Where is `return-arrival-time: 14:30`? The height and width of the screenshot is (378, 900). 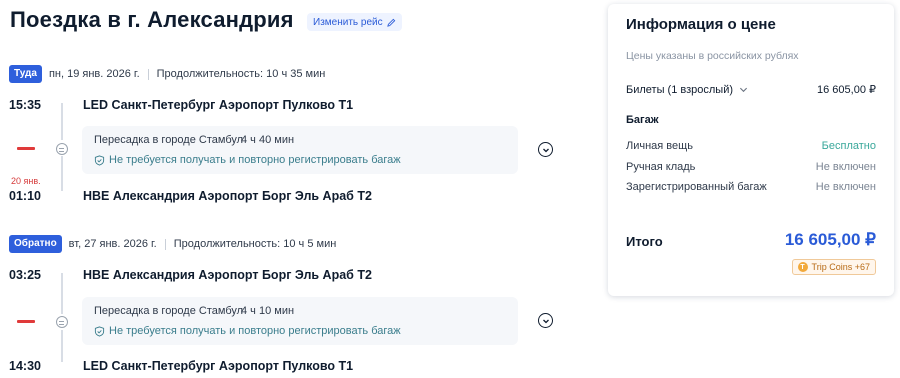 return-arrival-time: 14:30 is located at coordinates (25, 366).